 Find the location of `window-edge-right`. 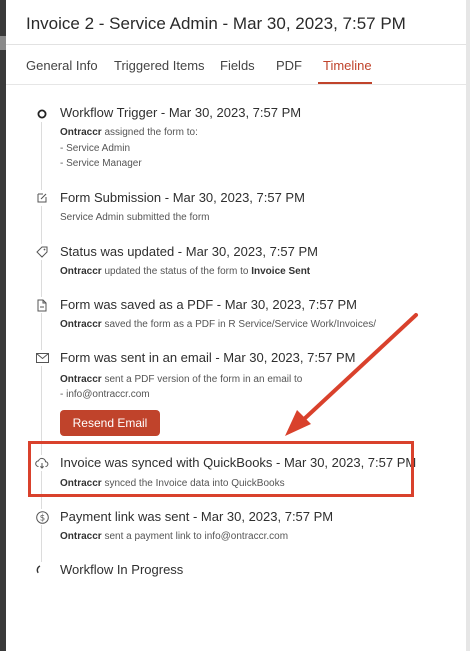

window-edge-right is located at coordinates (468, 325).